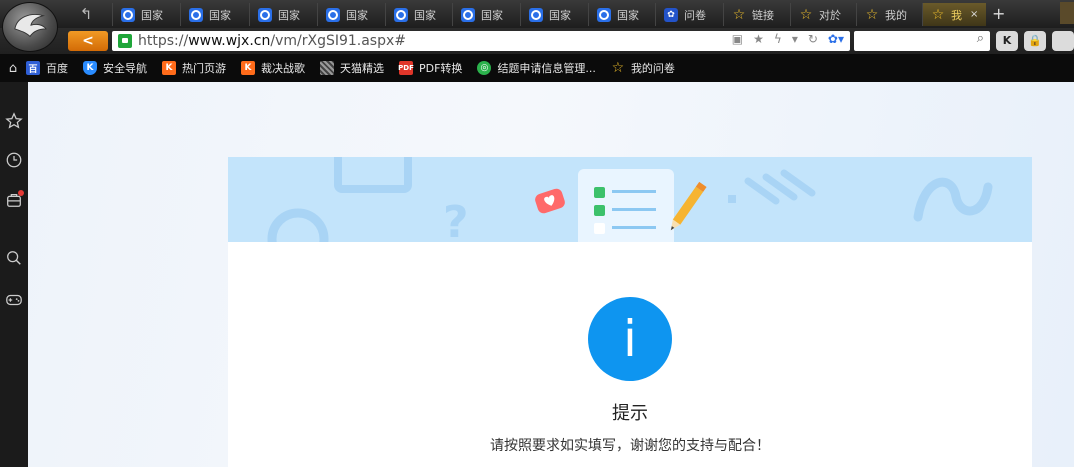 This screenshot has width=1074, height=467. I want to click on bookmark-item: K 裁决战歌, so click(273, 68).